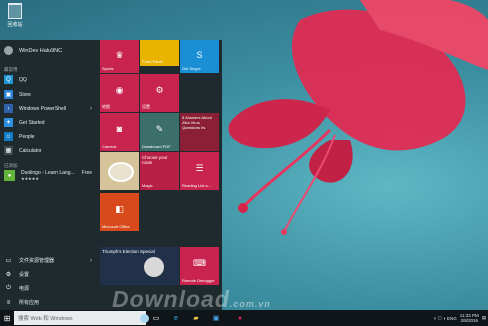 This screenshot has width=488, height=326. What do you see at coordinates (30, 150) in the screenshot?
I see `app-label: Calculator` at bounding box center [30, 150].